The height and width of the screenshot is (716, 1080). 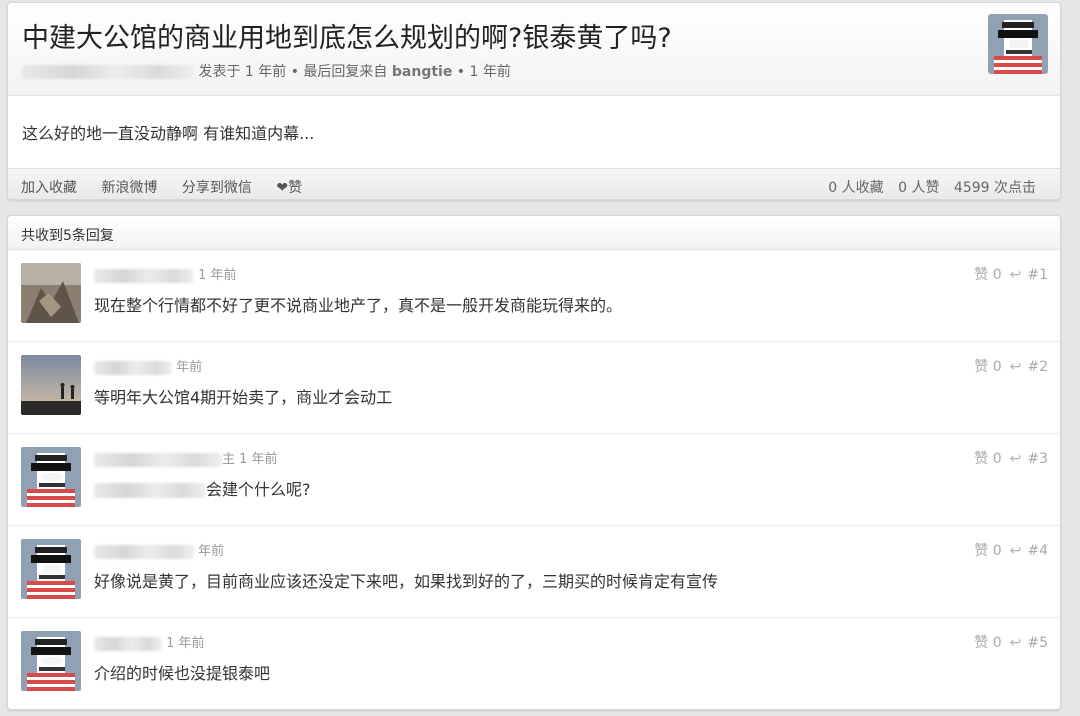 I want to click on posted-time: 发表于 1 年前, so click(x=242, y=72).